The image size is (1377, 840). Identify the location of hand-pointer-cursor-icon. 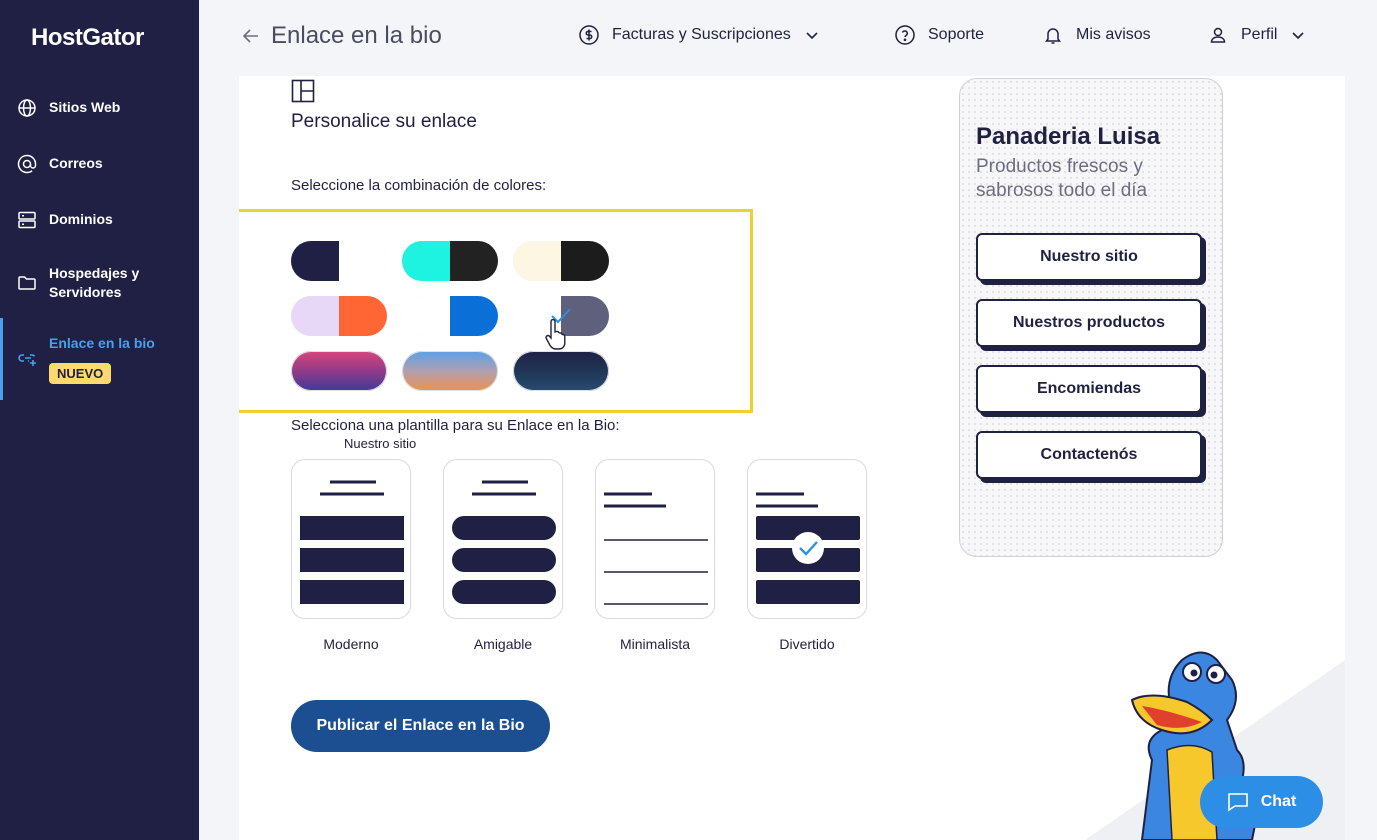
(555, 334).